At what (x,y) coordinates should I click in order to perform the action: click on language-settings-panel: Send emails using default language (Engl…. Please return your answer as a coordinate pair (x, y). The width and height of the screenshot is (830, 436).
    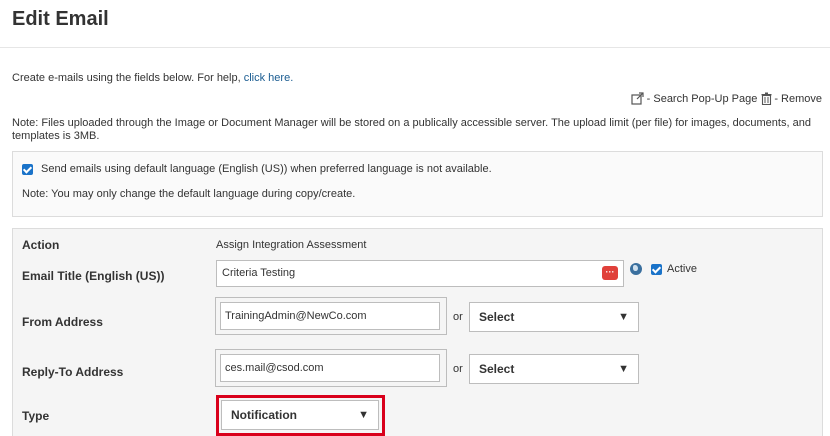
    Looking at the image, I should click on (417, 184).